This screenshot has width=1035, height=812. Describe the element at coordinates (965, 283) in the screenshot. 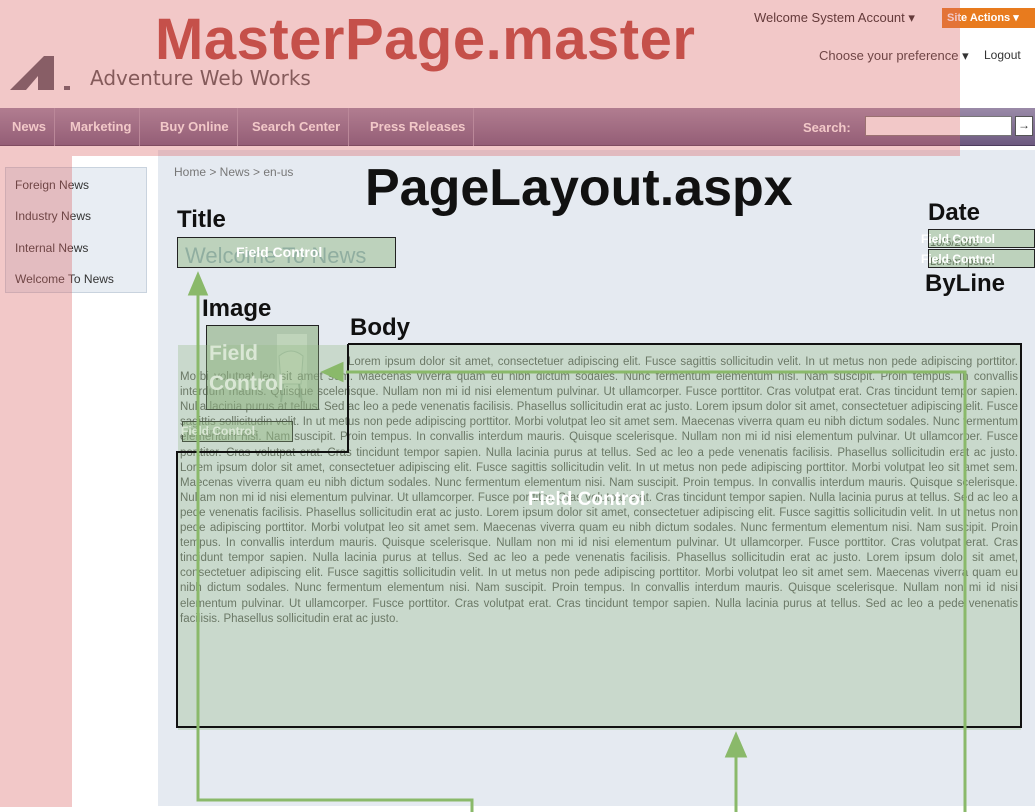

I see `byline-zone-label: ByLine` at that location.